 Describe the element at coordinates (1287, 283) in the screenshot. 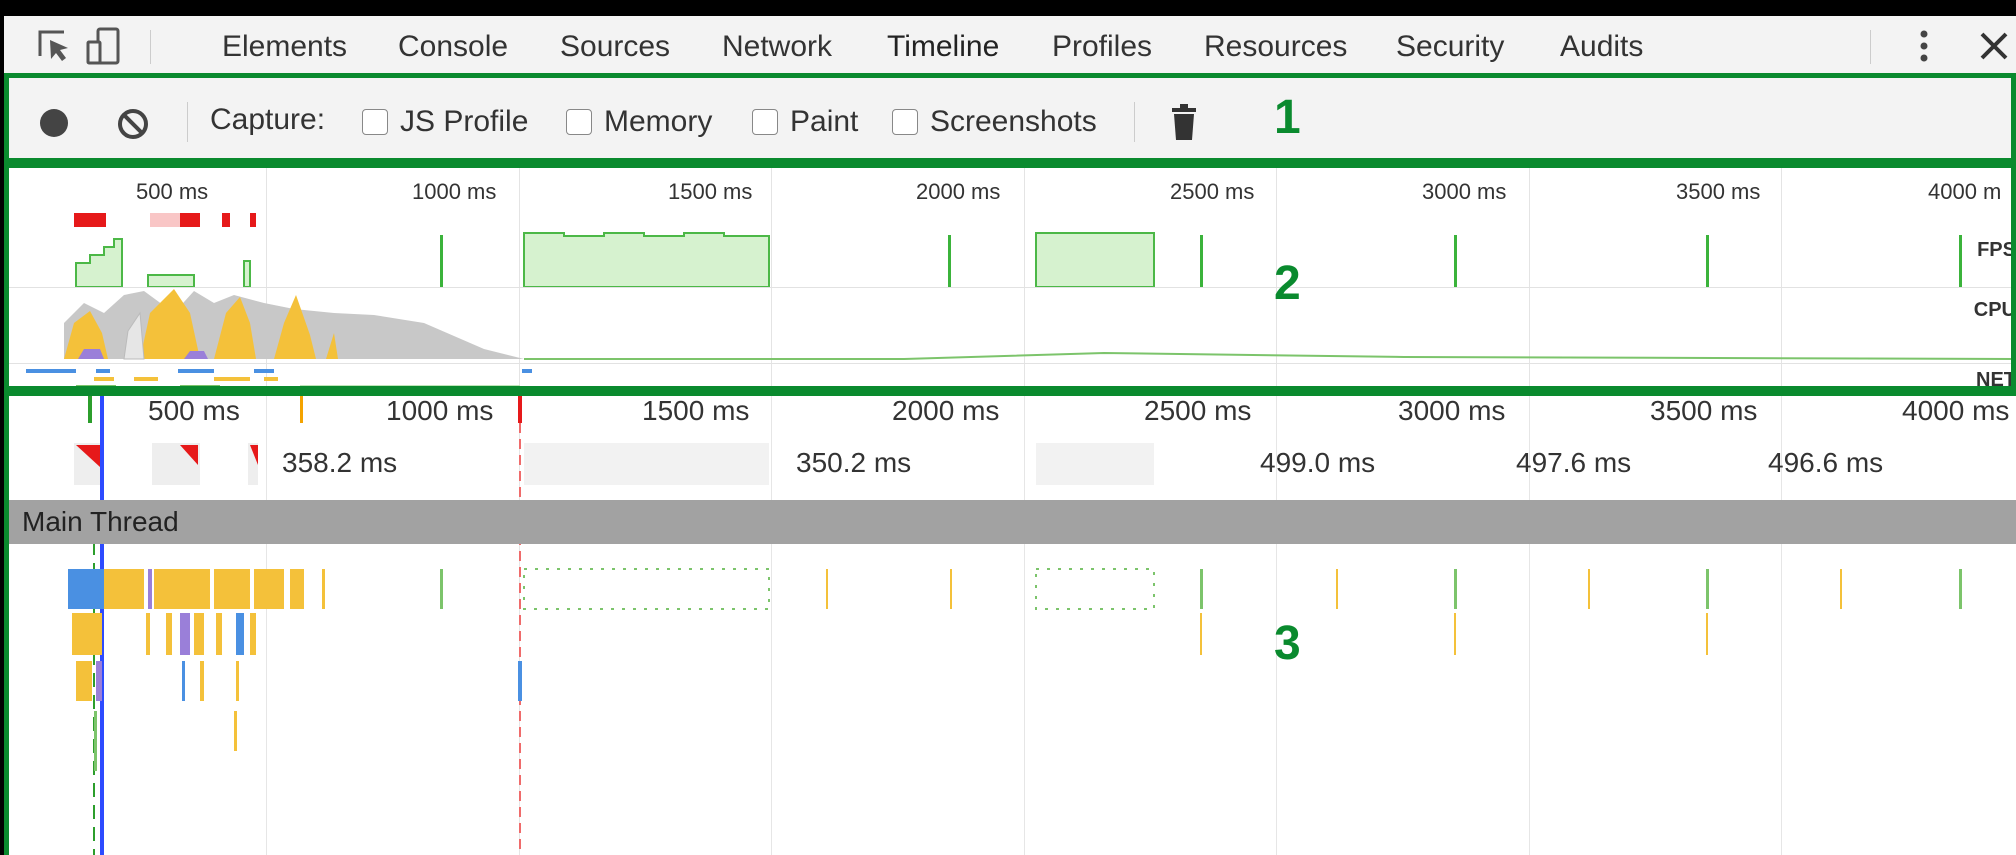

I see `annotation-number-2: 2` at that location.